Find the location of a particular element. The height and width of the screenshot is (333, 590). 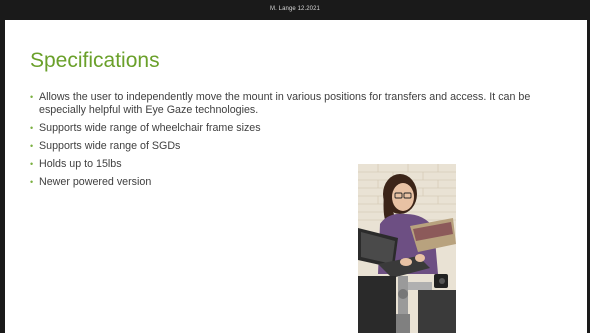

bullet-text: Holds up to 15lbs is located at coordinates (80, 163).